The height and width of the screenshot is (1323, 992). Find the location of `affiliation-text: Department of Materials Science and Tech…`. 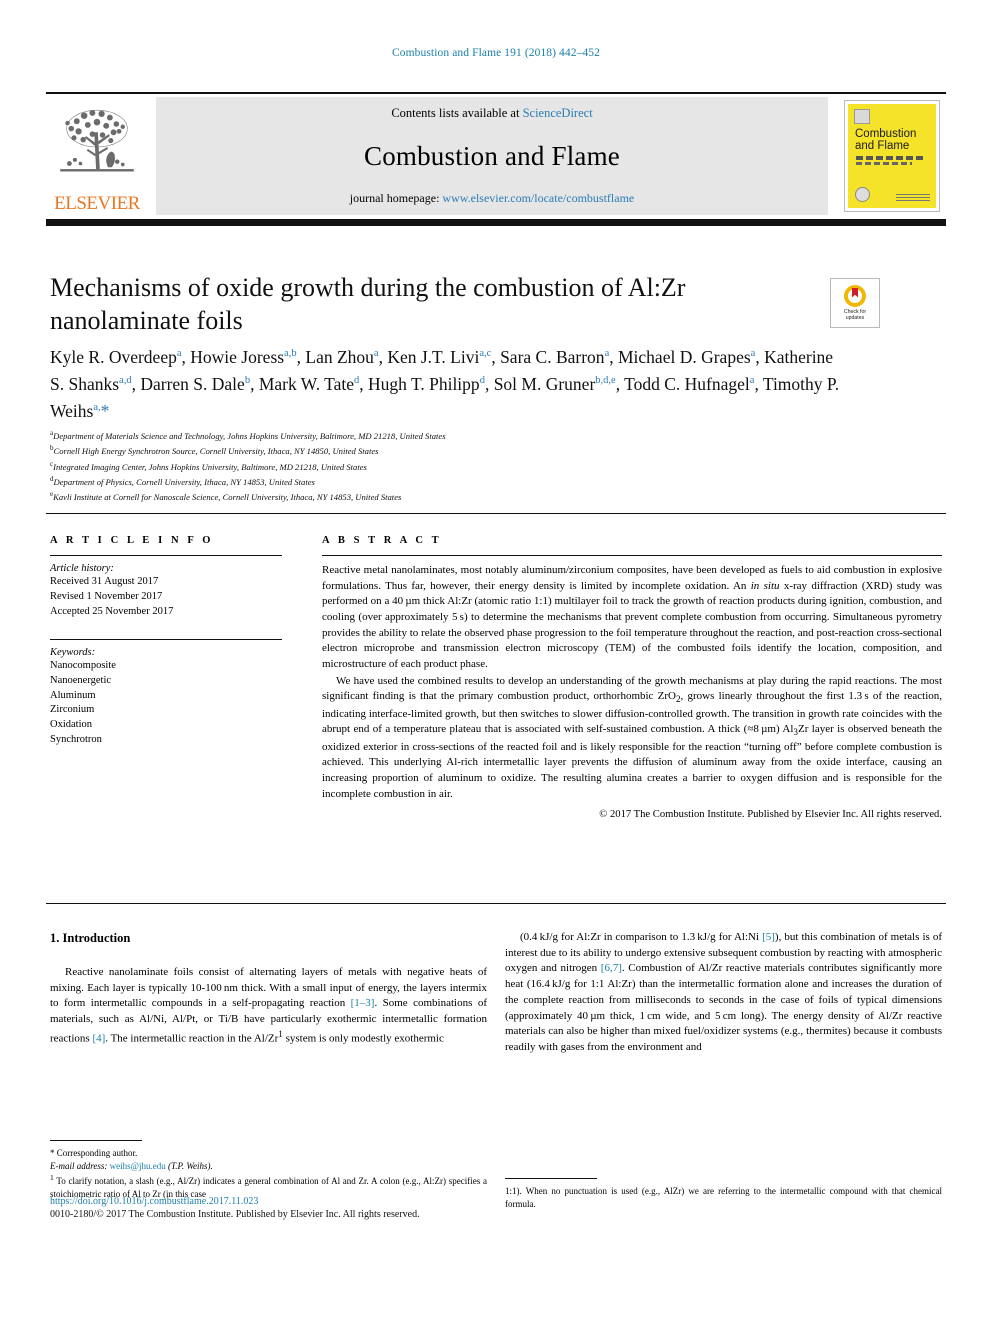

affiliation-text: Department of Materials Science and Tech… is located at coordinates (249, 435).